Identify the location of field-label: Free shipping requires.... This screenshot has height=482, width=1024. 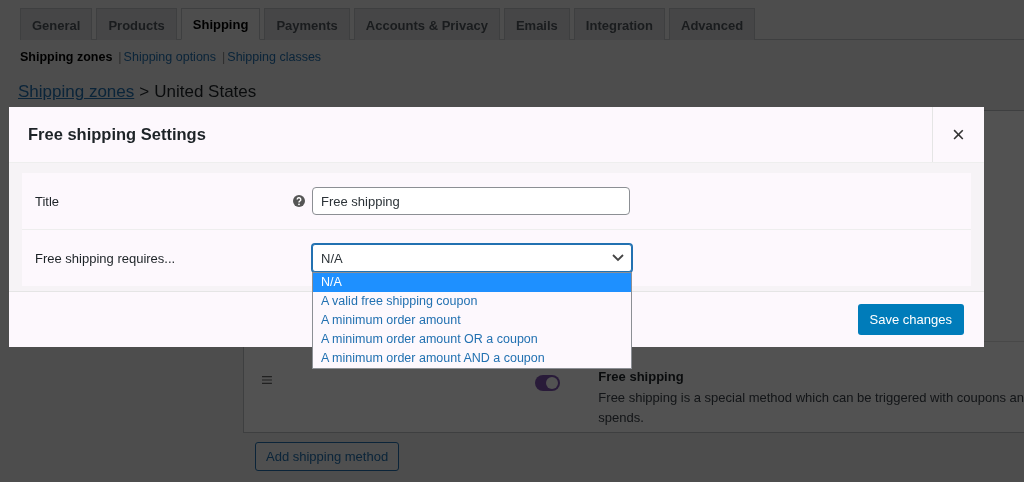
(106, 258).